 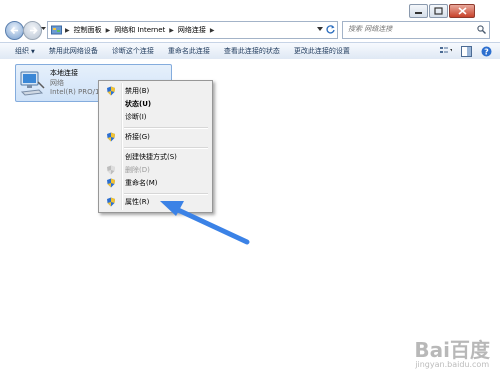 I want to click on baidu-watermark: Bai百度 jingyan.baidu.com, so click(x=452, y=351).